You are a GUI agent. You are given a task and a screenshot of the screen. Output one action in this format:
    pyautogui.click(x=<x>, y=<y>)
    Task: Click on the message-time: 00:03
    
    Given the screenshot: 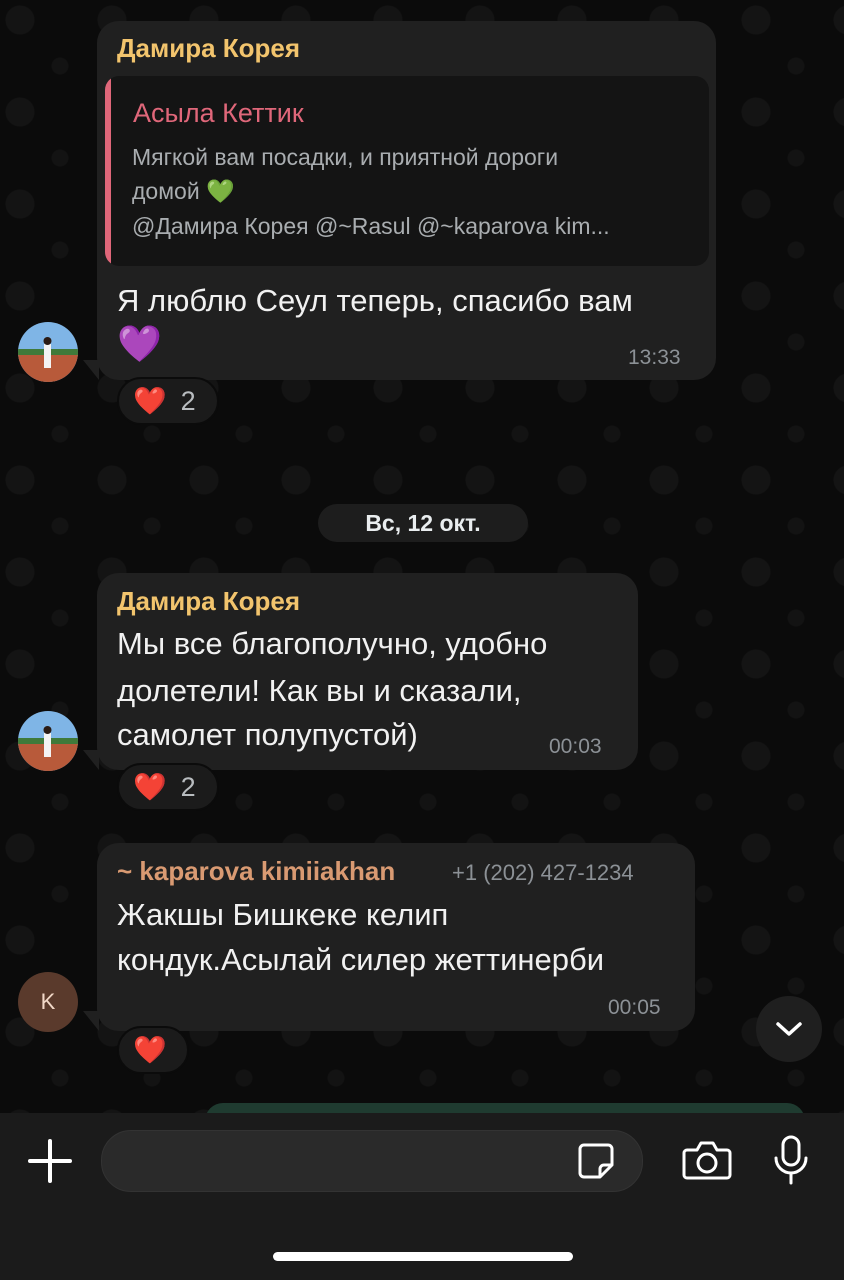 What is the action you would take?
    pyautogui.click(x=575, y=746)
    